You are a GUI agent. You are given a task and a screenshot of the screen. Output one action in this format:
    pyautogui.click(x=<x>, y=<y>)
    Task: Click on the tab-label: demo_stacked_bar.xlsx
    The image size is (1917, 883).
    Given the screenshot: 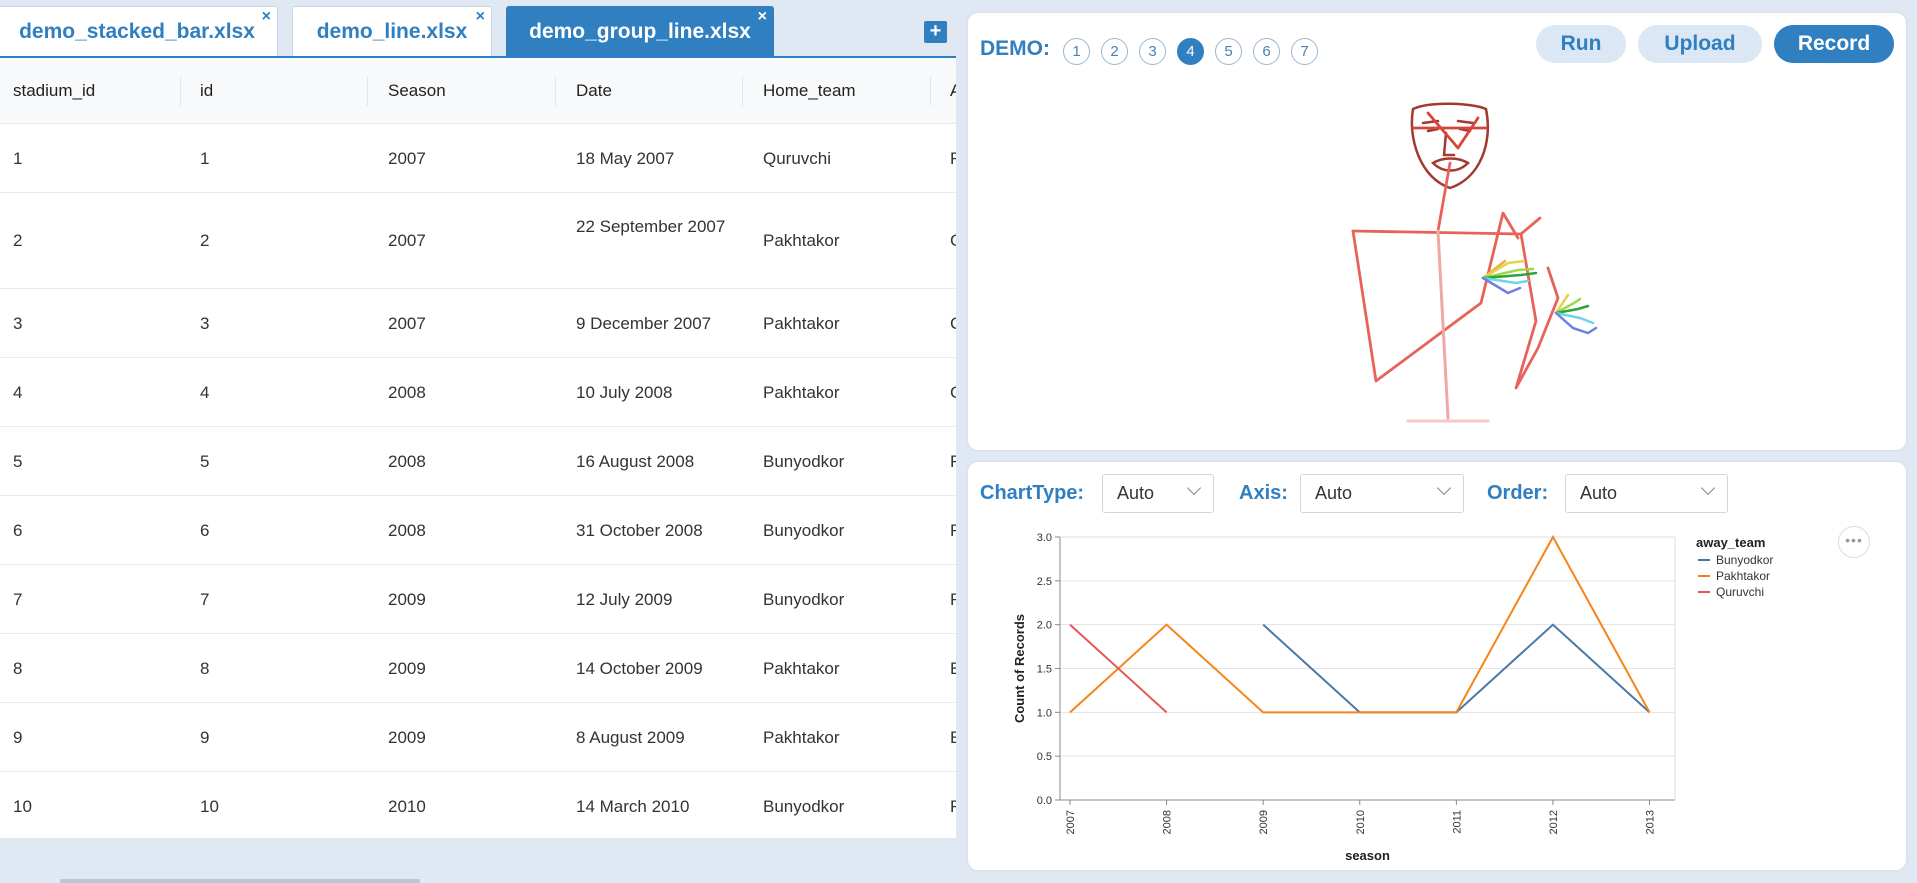 What is the action you would take?
    pyautogui.click(x=137, y=31)
    